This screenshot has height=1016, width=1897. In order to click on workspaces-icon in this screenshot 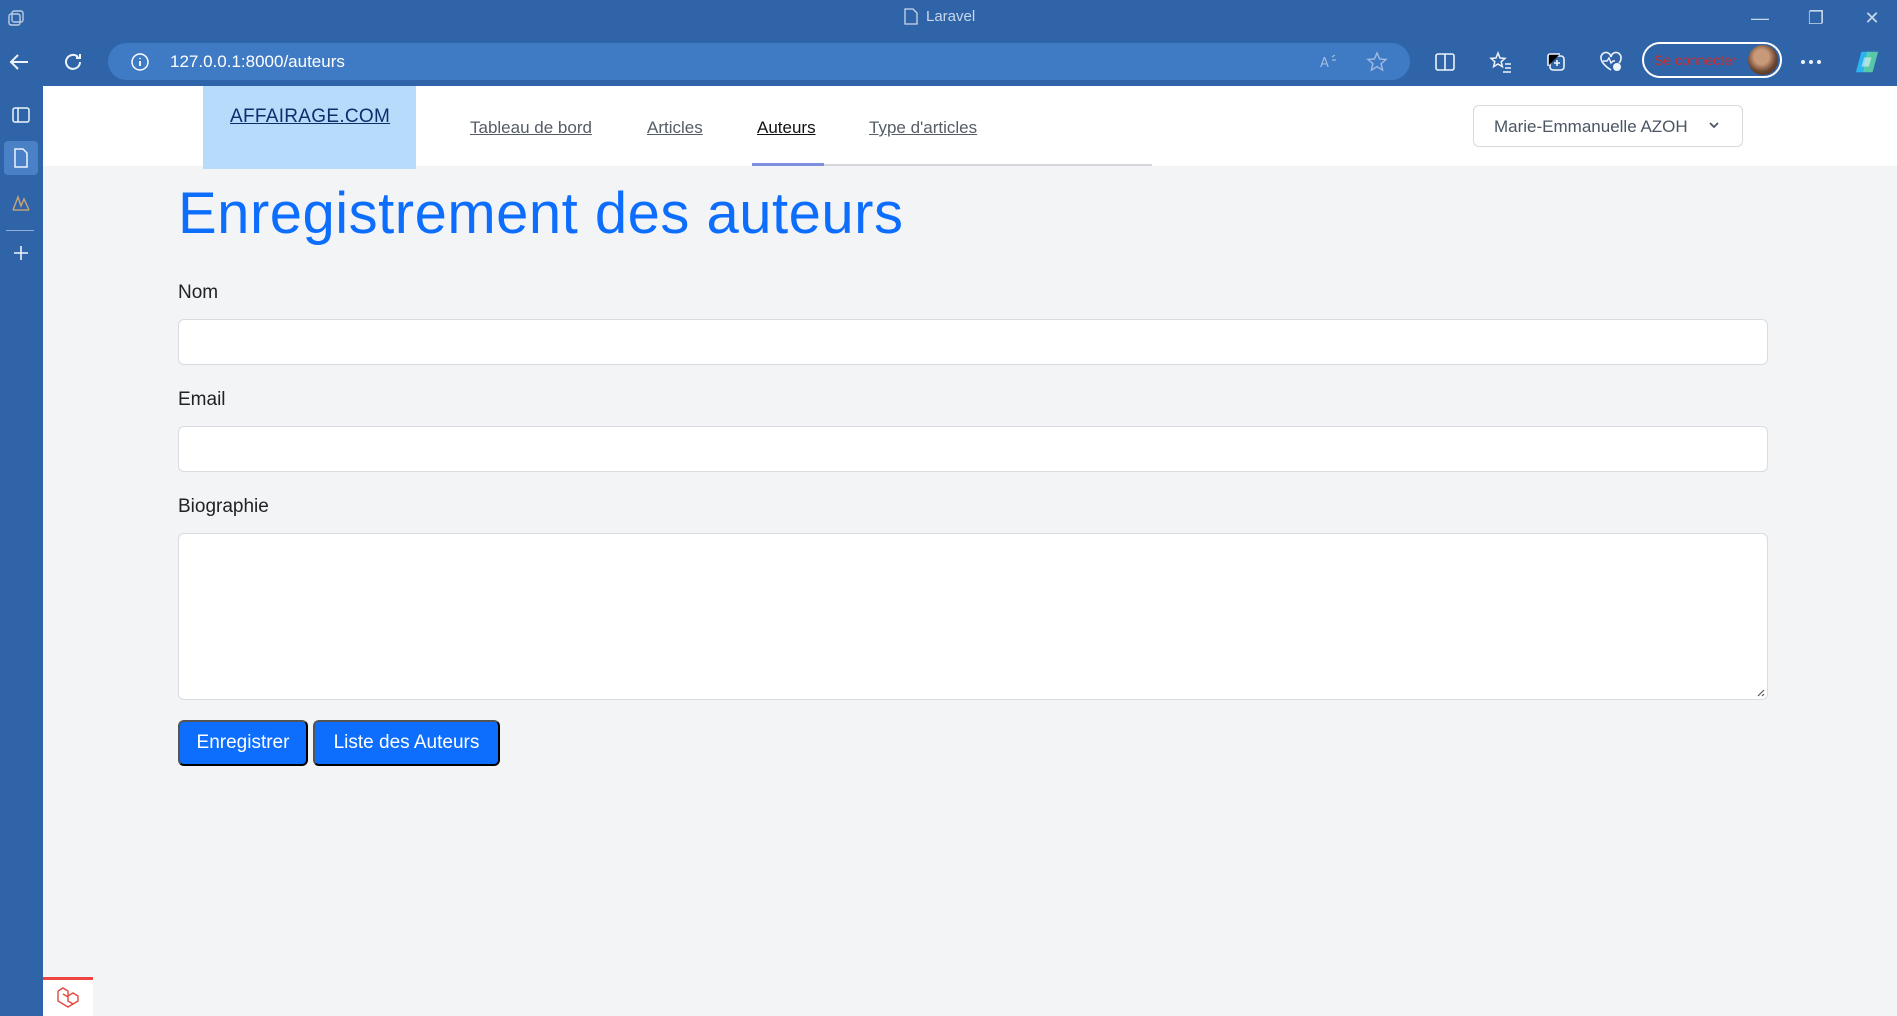, I will do `click(16, 18)`.